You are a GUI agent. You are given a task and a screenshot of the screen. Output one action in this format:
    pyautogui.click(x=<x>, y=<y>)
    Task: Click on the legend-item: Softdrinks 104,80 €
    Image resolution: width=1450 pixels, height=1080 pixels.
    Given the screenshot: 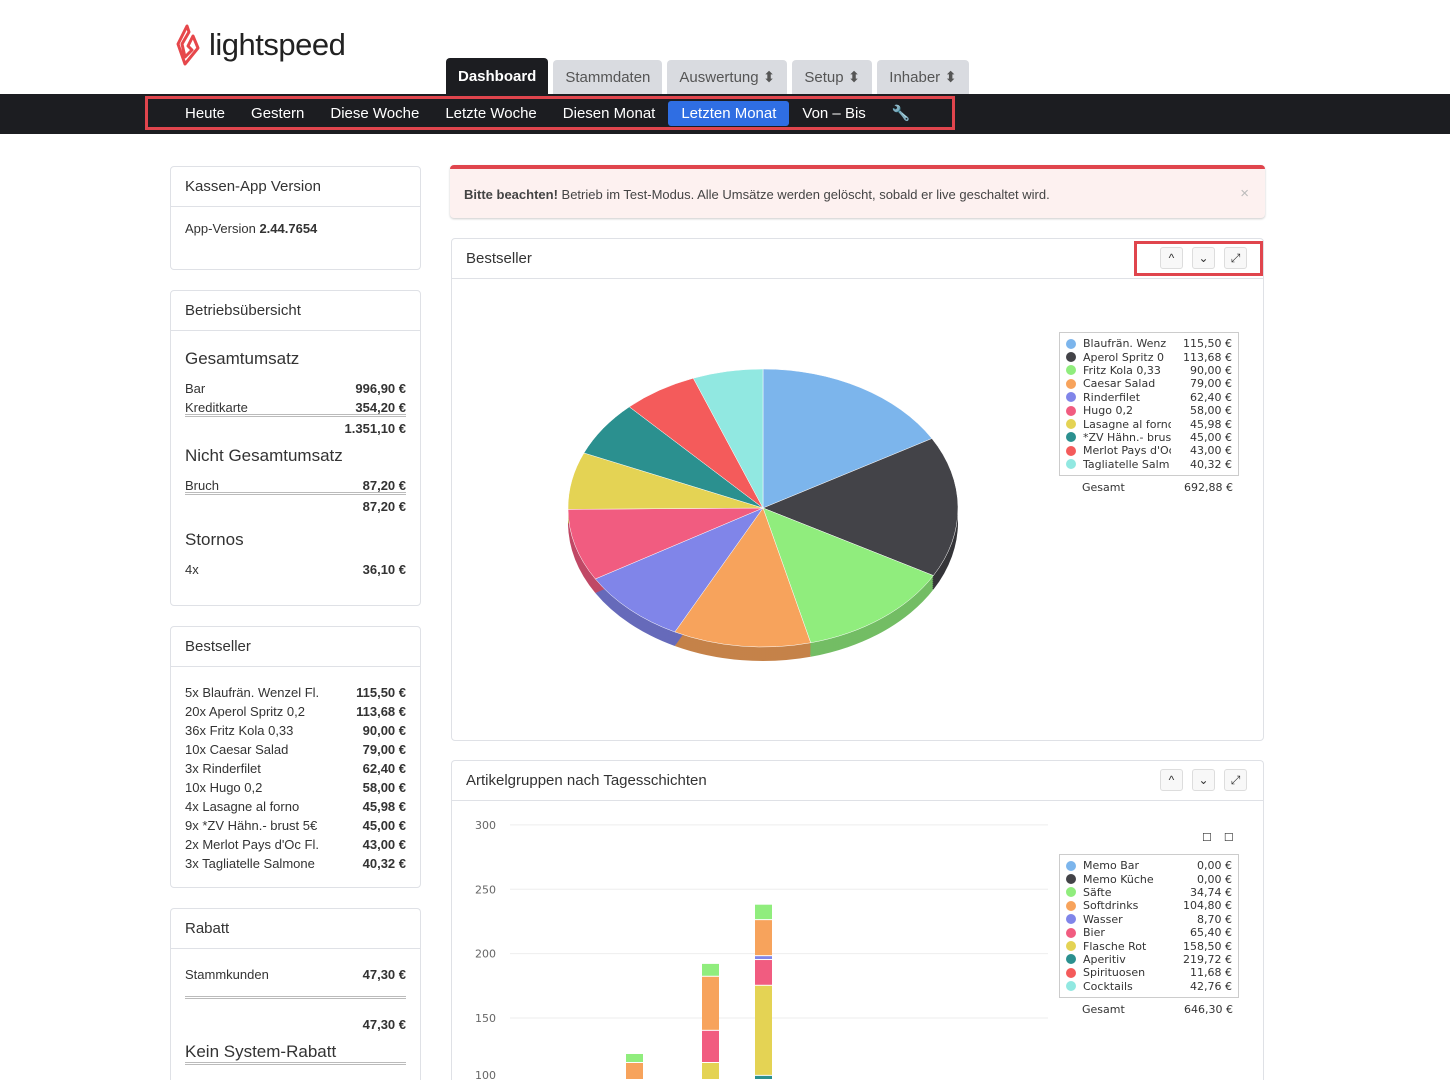 What is the action you would take?
    pyautogui.click(x=1149, y=905)
    